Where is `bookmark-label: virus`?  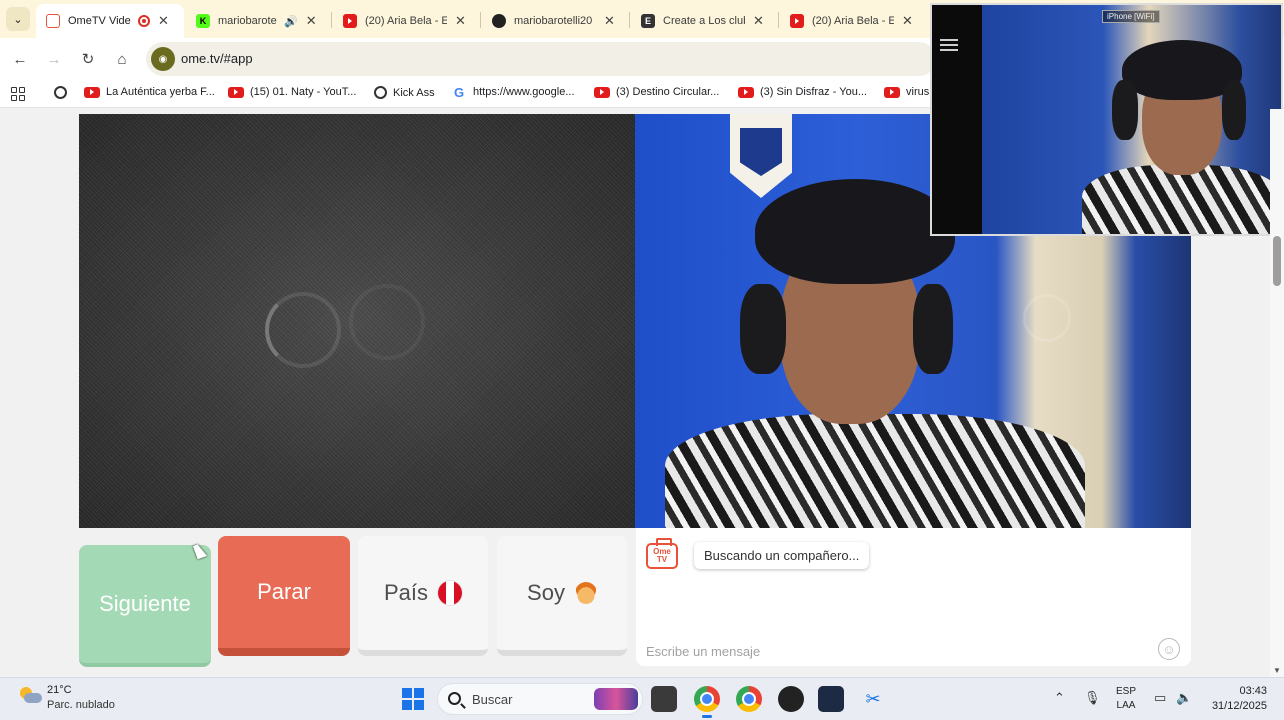 bookmark-label: virus is located at coordinates (918, 92).